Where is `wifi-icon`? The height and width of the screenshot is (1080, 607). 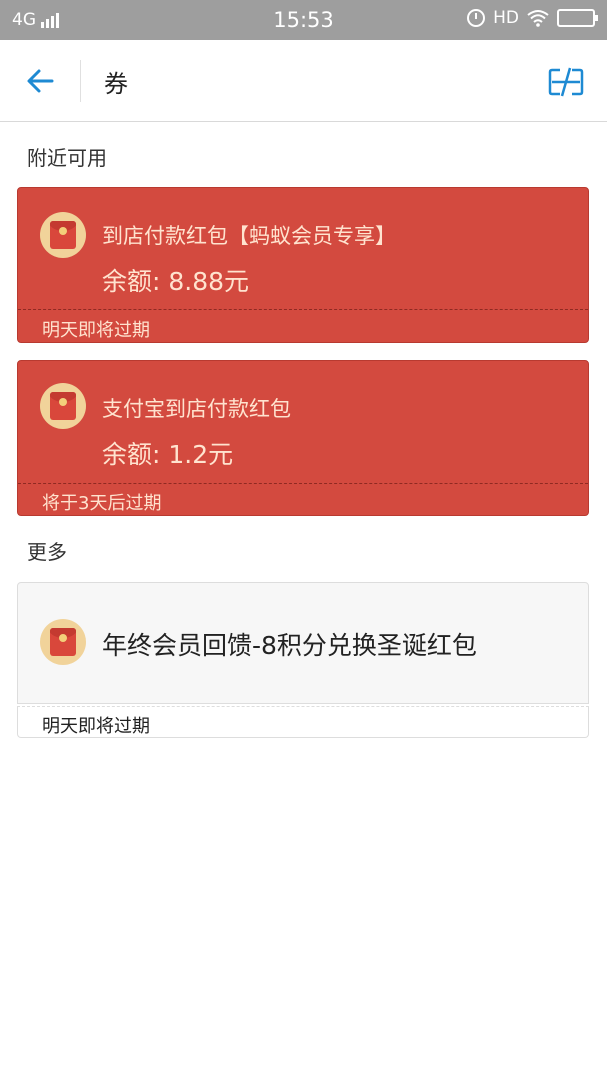
wifi-icon is located at coordinates (538, 18).